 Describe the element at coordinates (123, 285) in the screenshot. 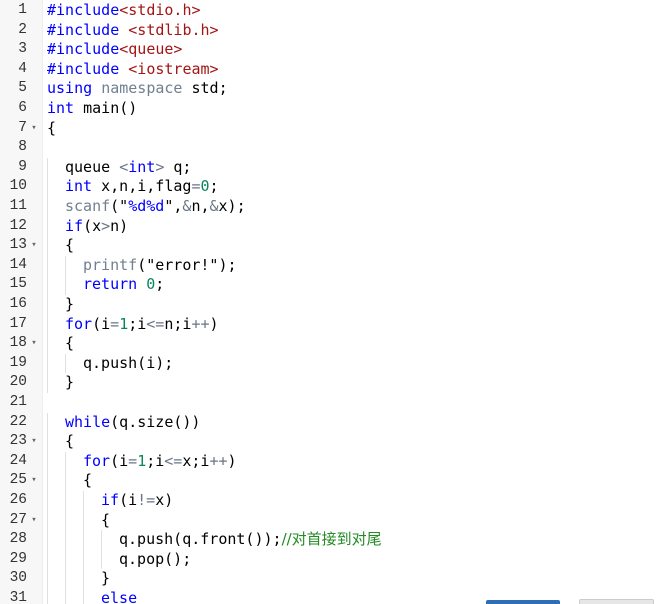

I see `code-text: return 0;` at that location.